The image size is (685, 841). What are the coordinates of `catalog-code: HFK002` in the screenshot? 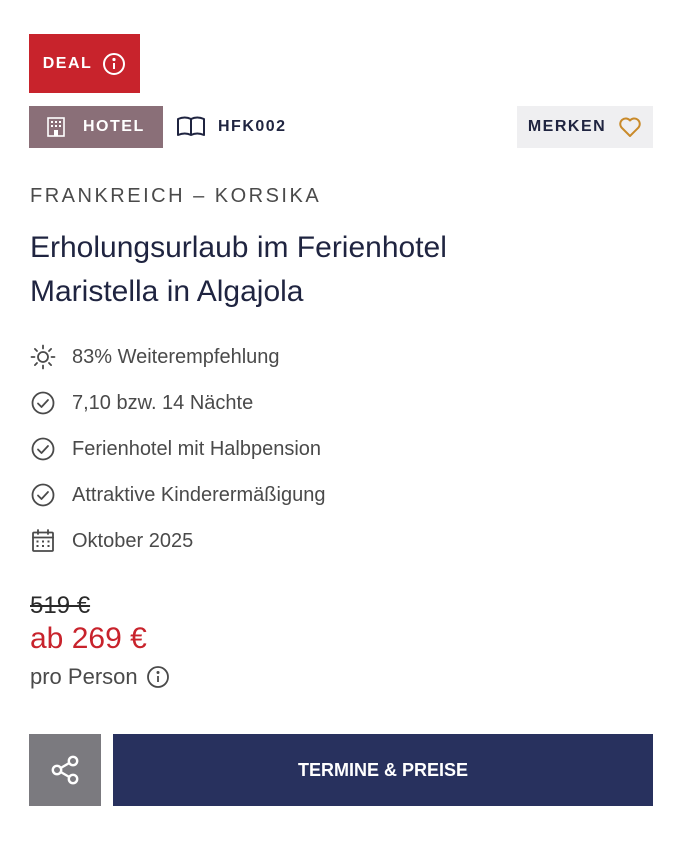 It's located at (231, 127).